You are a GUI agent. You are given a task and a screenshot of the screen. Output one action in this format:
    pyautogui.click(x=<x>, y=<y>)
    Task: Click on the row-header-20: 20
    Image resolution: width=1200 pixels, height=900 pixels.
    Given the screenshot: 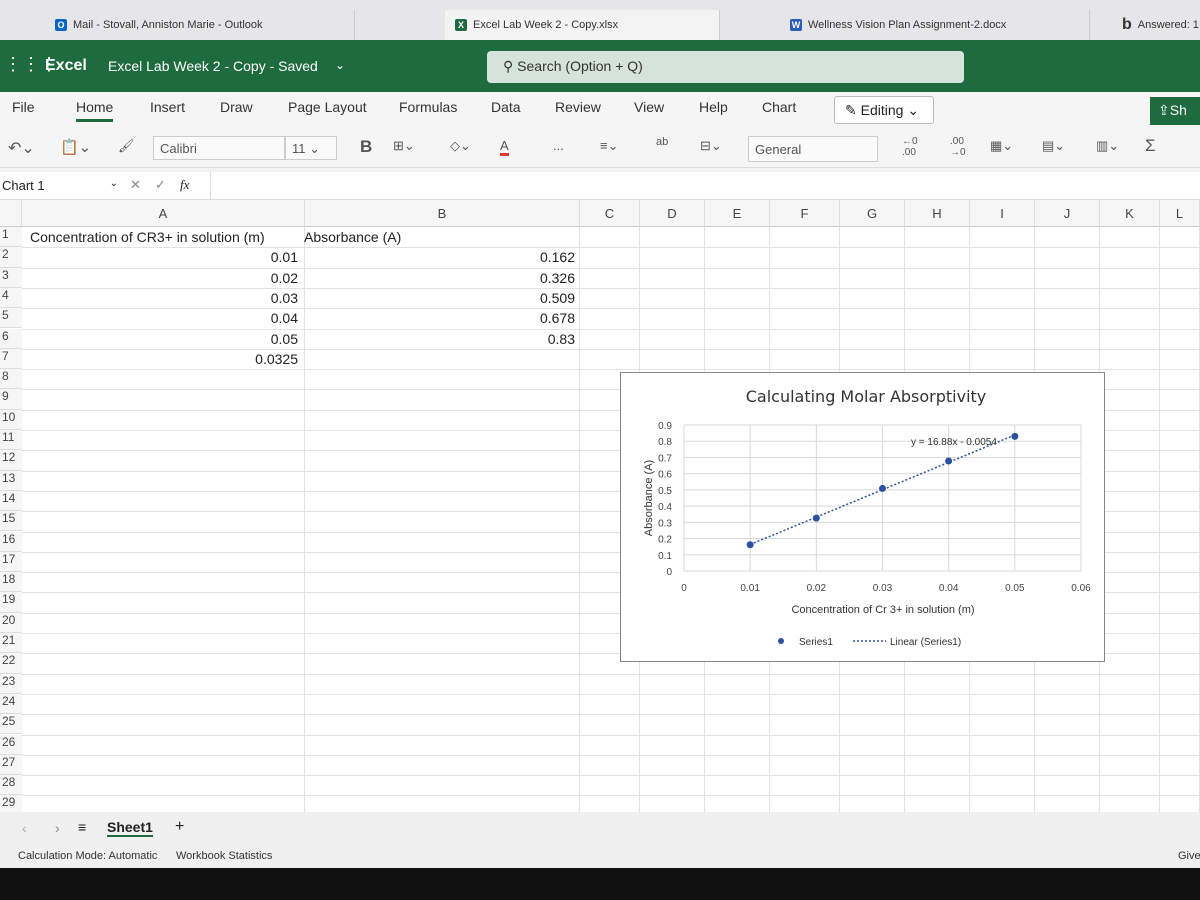 What is the action you would take?
    pyautogui.click(x=11, y=622)
    